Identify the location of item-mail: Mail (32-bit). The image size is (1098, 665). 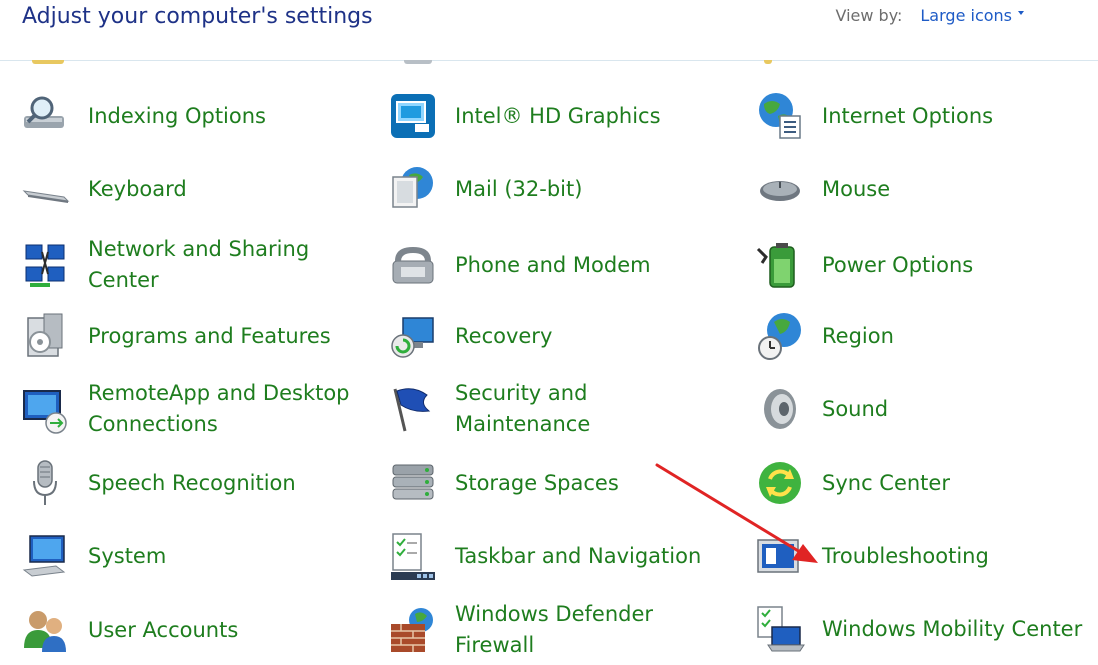
(547, 189).